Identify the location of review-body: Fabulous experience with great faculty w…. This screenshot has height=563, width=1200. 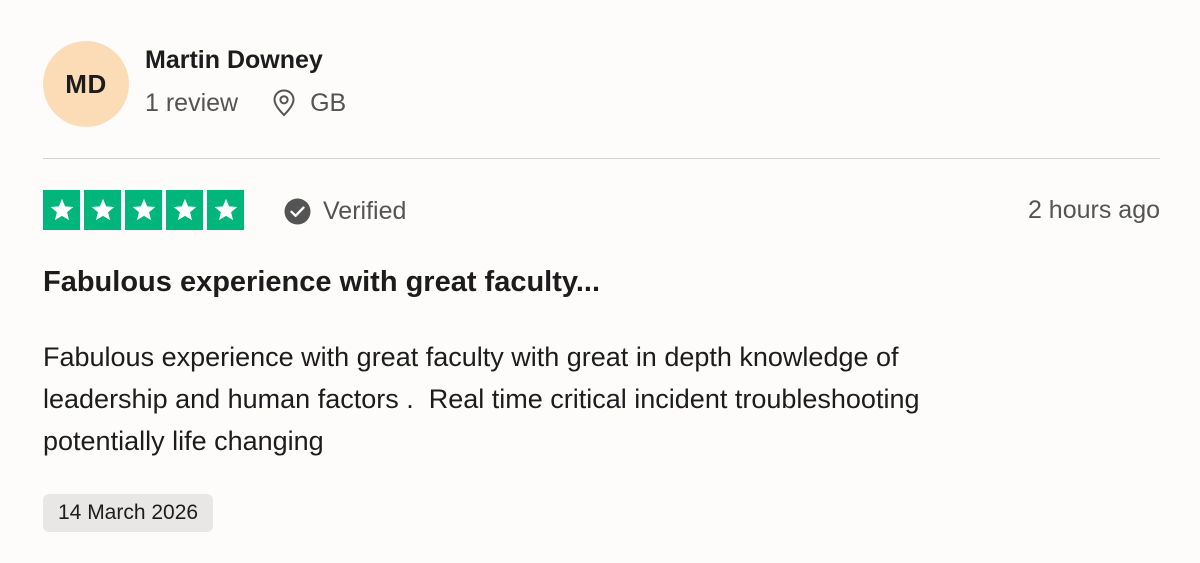
(481, 399).